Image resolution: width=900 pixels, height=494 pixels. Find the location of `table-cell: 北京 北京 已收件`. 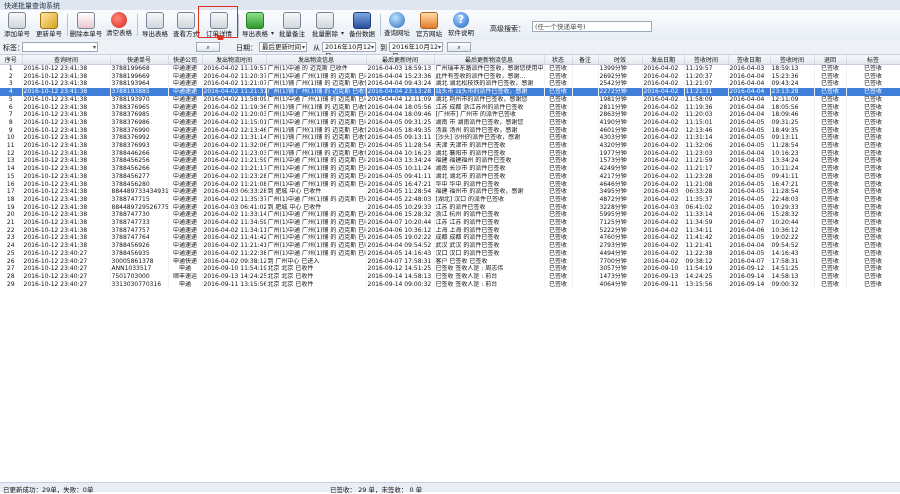

table-cell: 北京 北京 已收件 is located at coordinates (316, 276).